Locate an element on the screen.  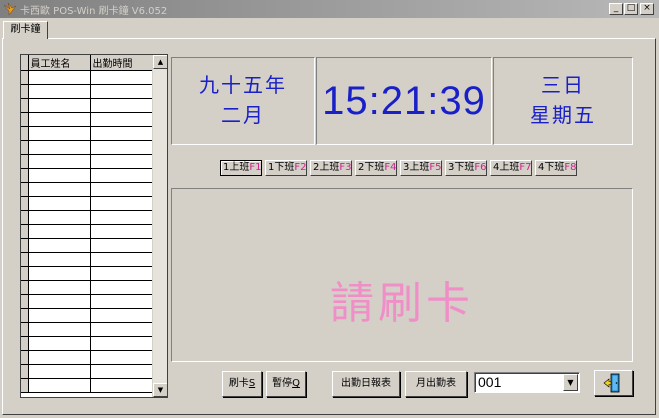
shift-button-f2: 1下班F2 is located at coordinates (286, 168).